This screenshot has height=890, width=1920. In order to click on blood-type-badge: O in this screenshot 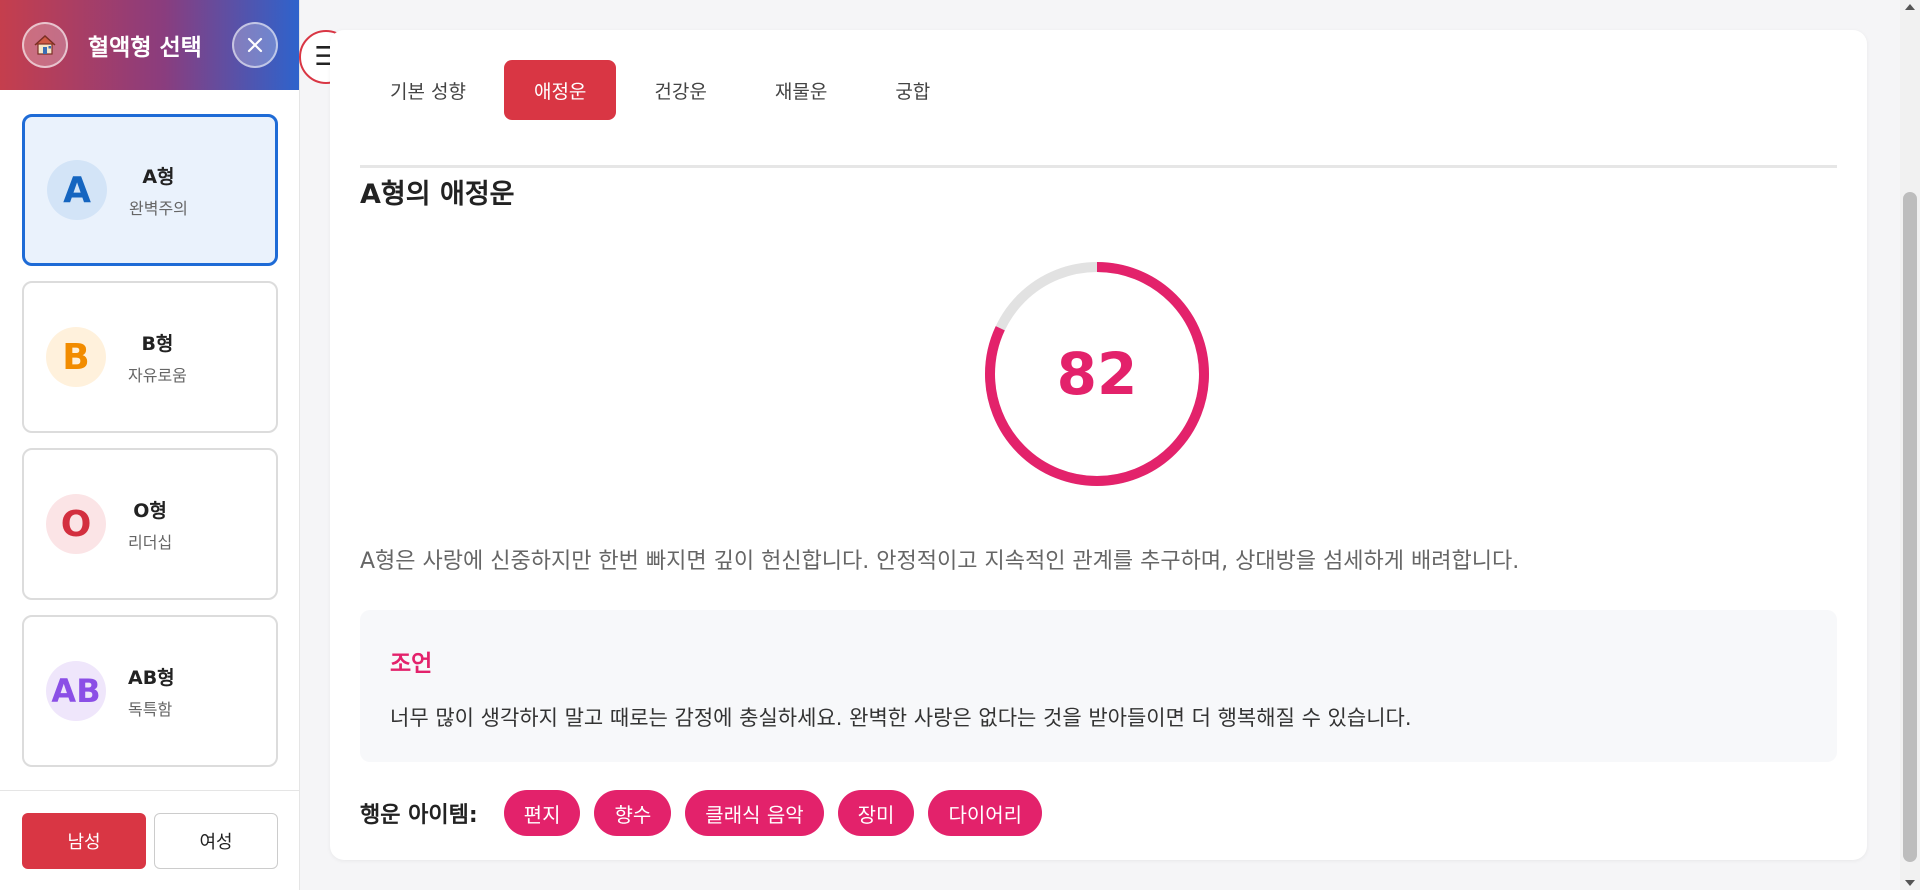, I will do `click(76, 524)`.